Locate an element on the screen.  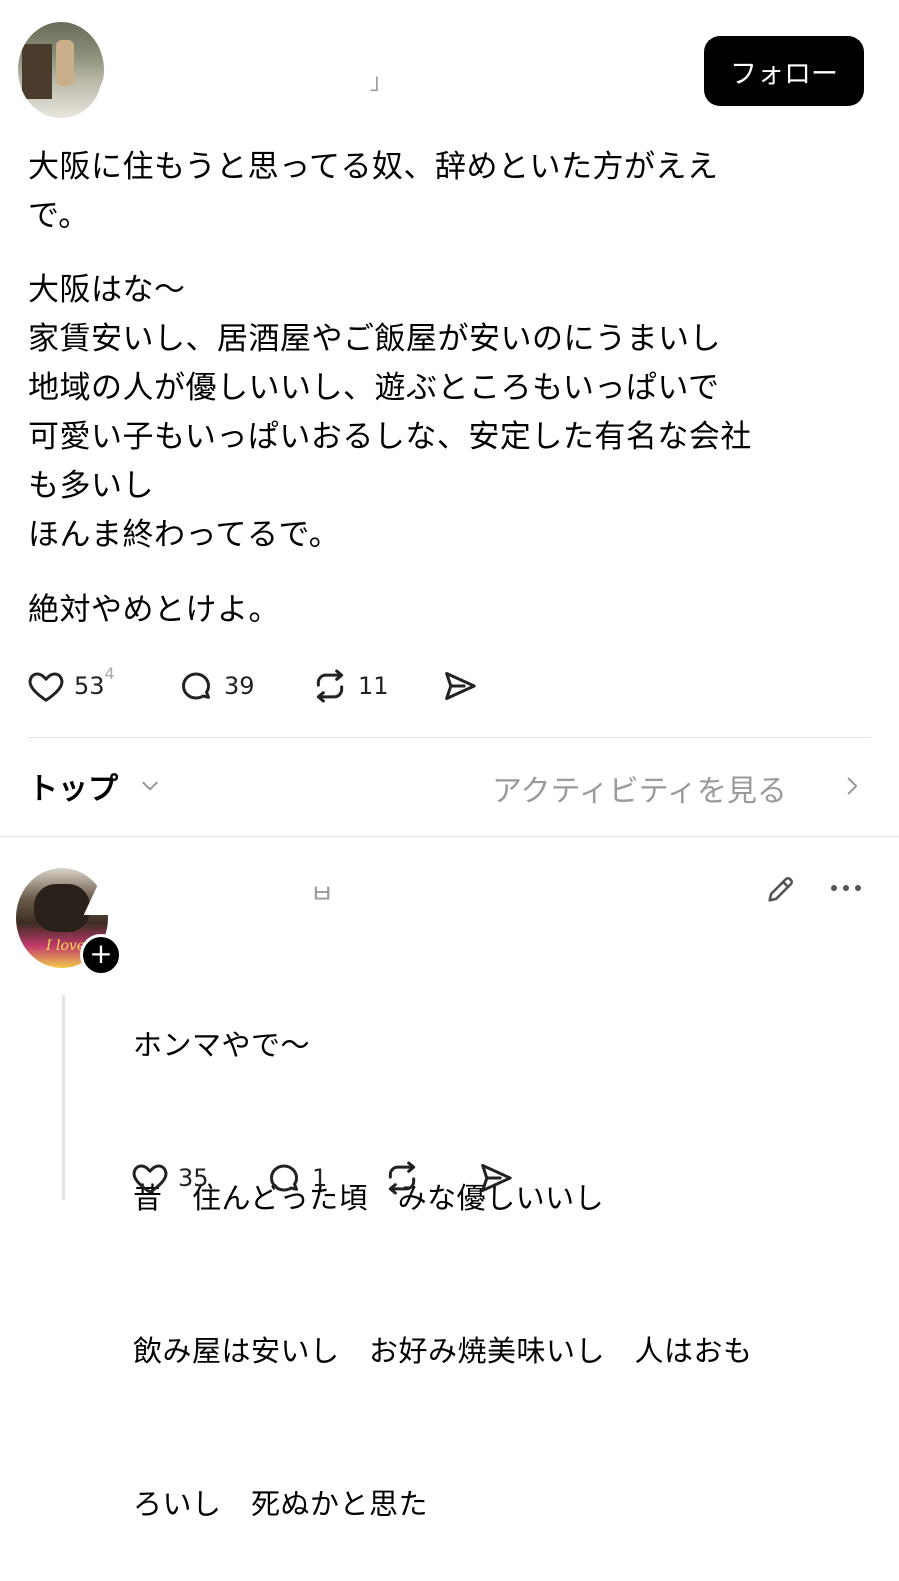
reply-line: 昔 住んどった頃 みな優しいいし is located at coordinates (369, 1198).